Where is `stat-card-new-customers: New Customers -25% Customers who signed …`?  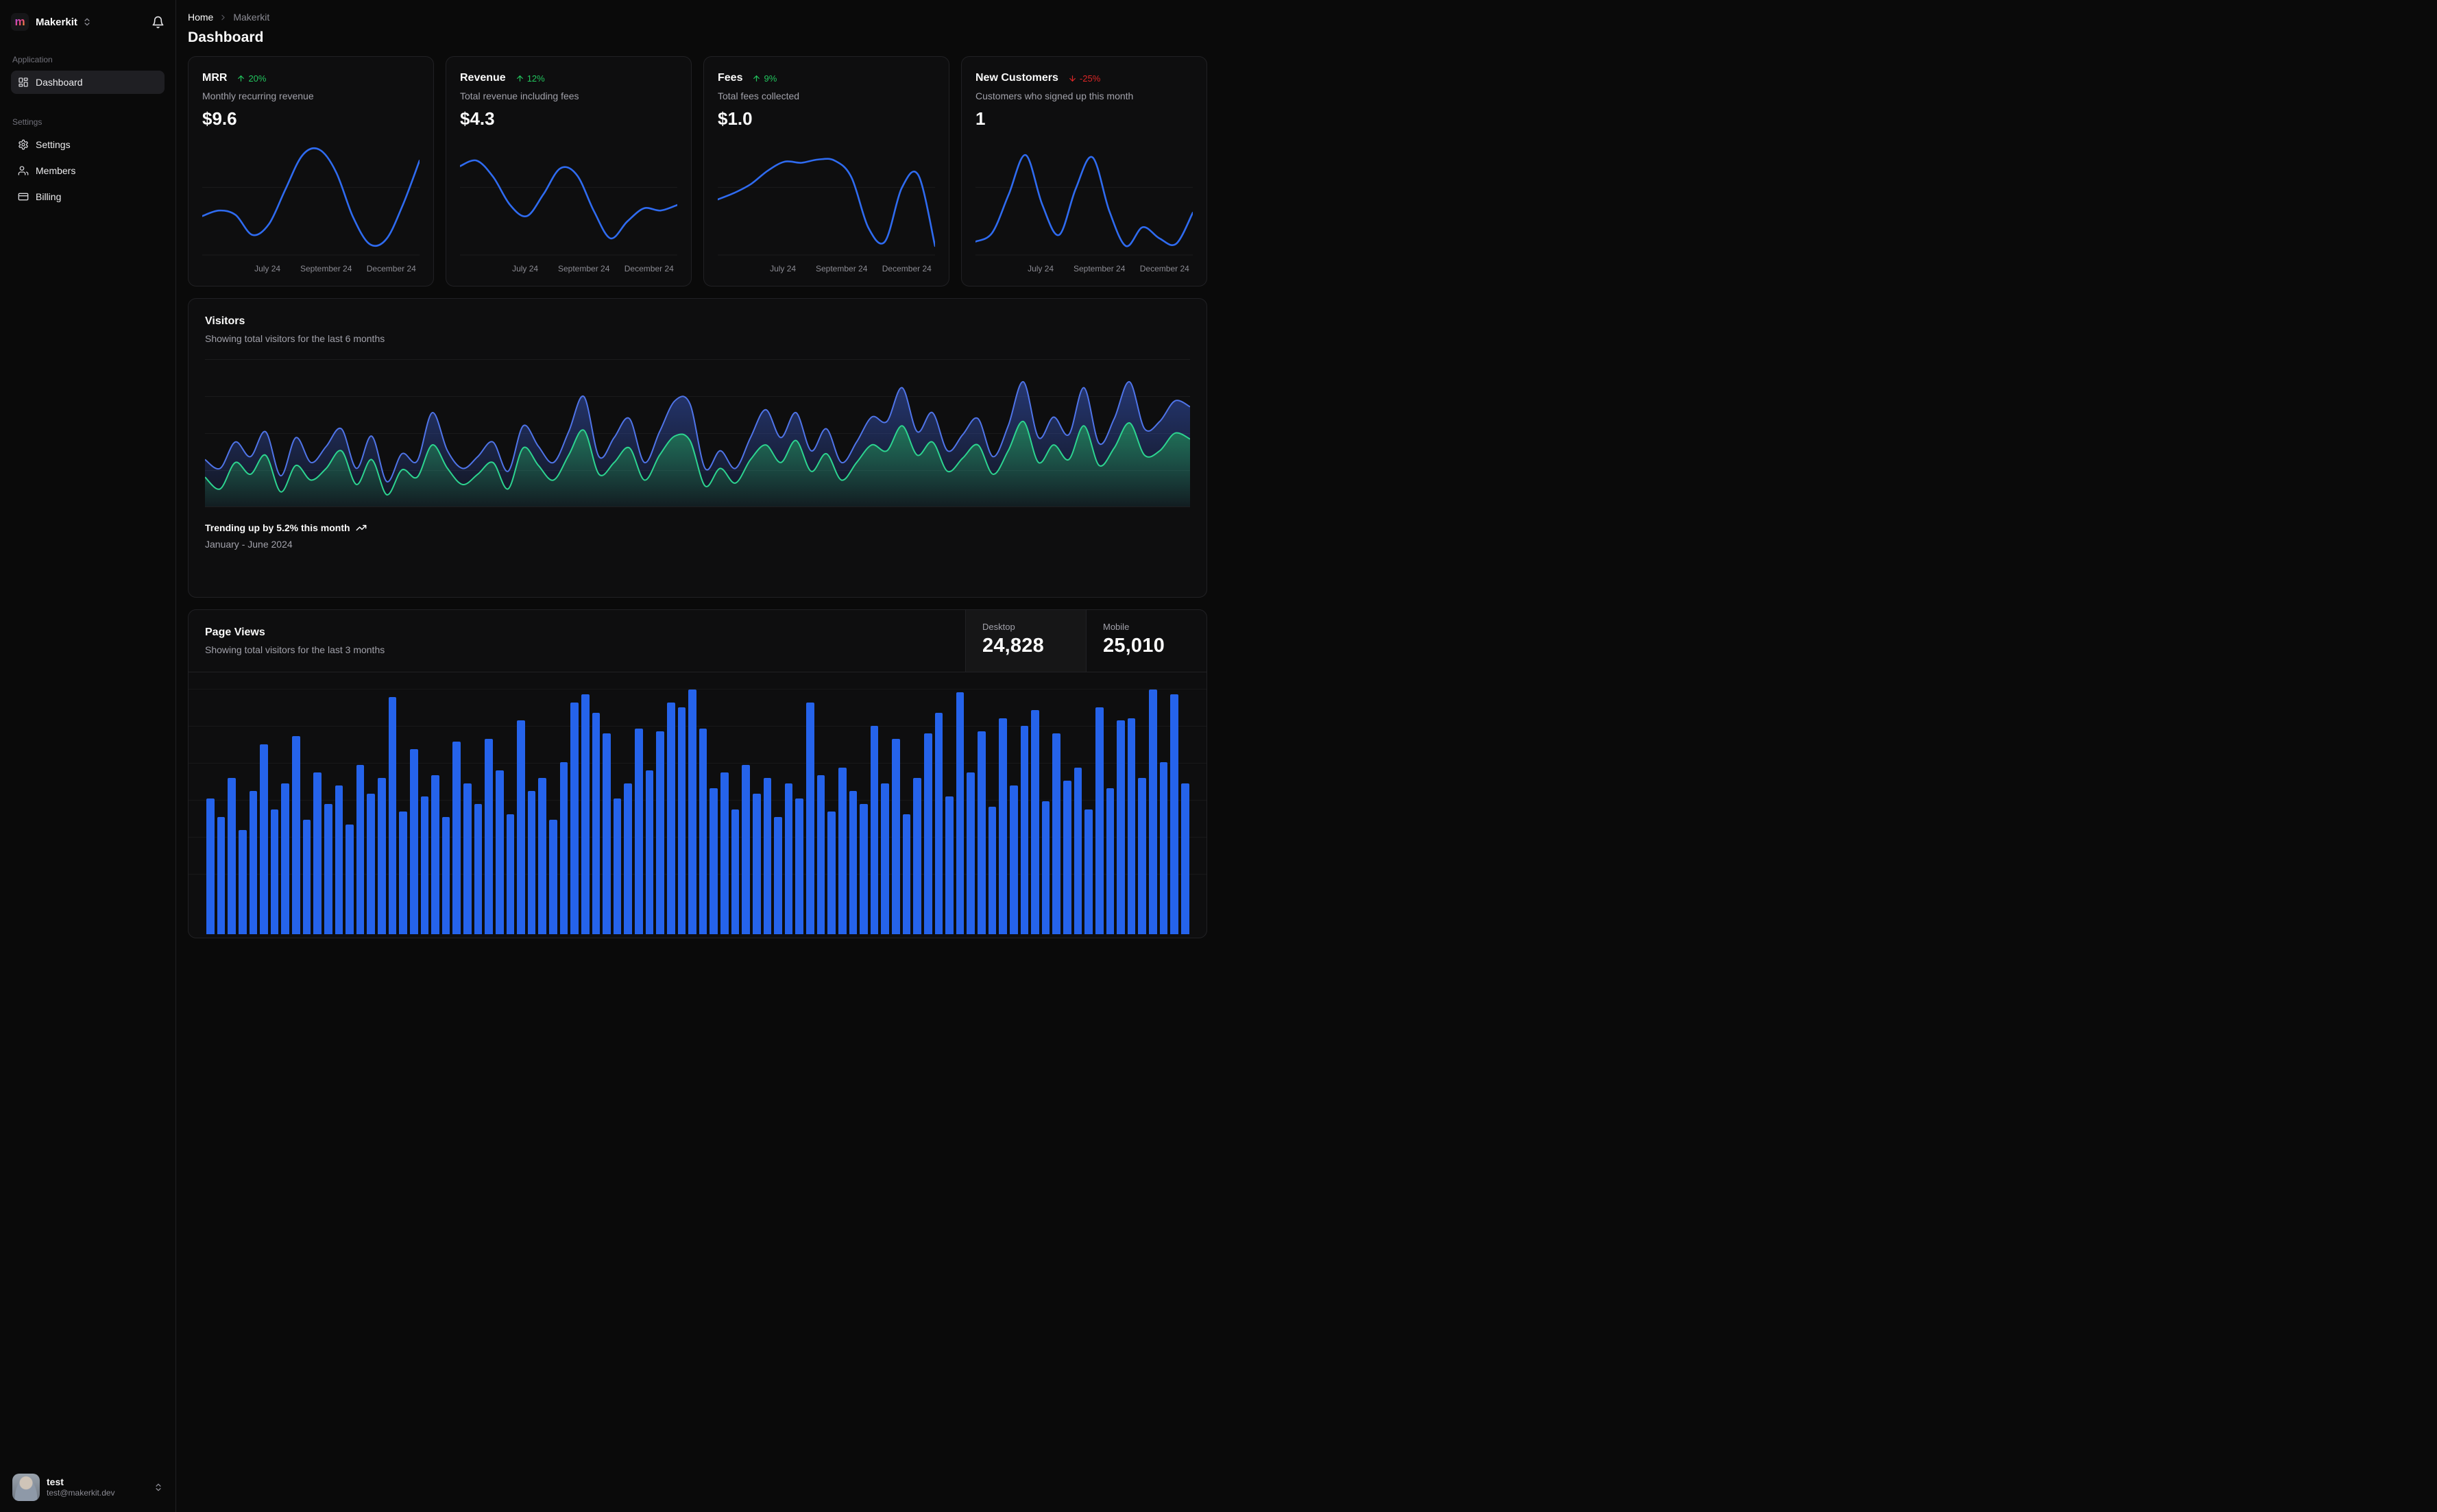
stat-card-new-customers: New Customers -25% Customers who signed … is located at coordinates (1084, 171).